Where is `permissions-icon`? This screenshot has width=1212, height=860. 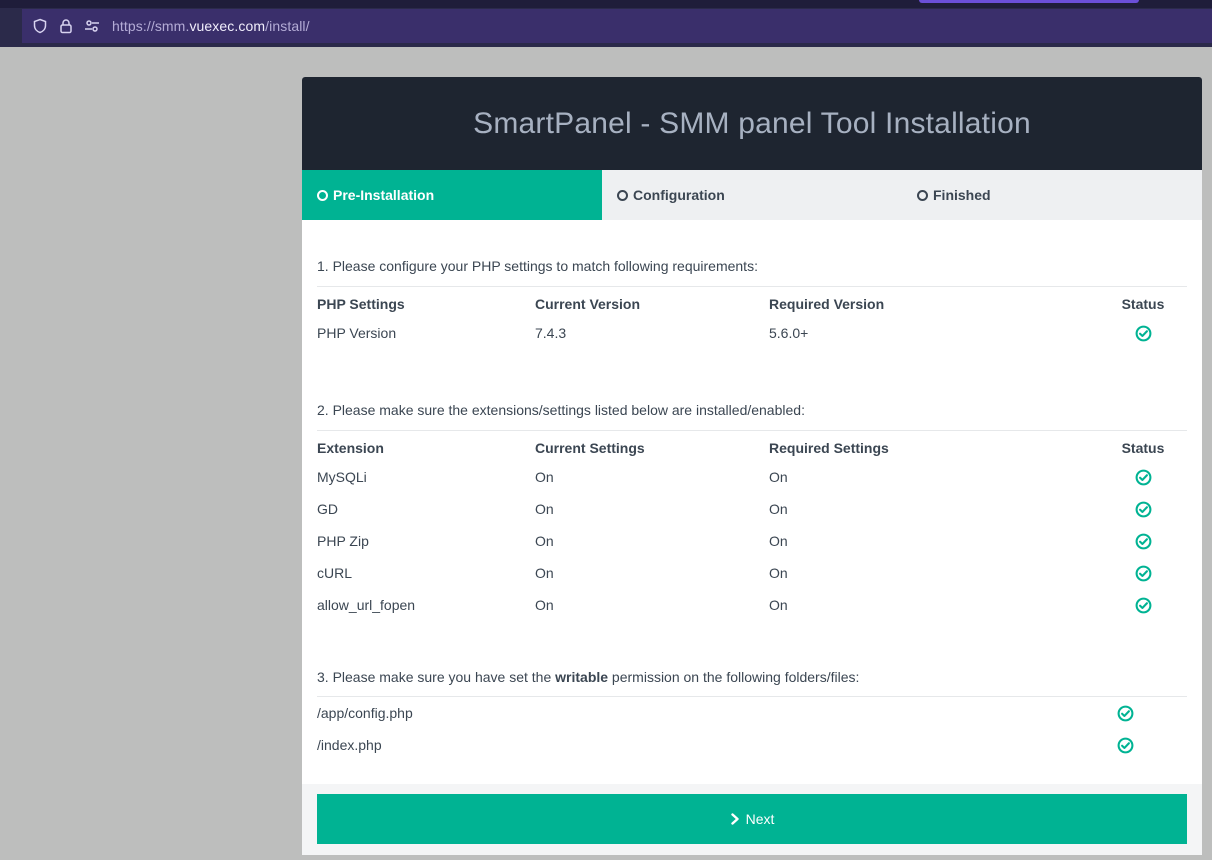 permissions-icon is located at coordinates (92, 26).